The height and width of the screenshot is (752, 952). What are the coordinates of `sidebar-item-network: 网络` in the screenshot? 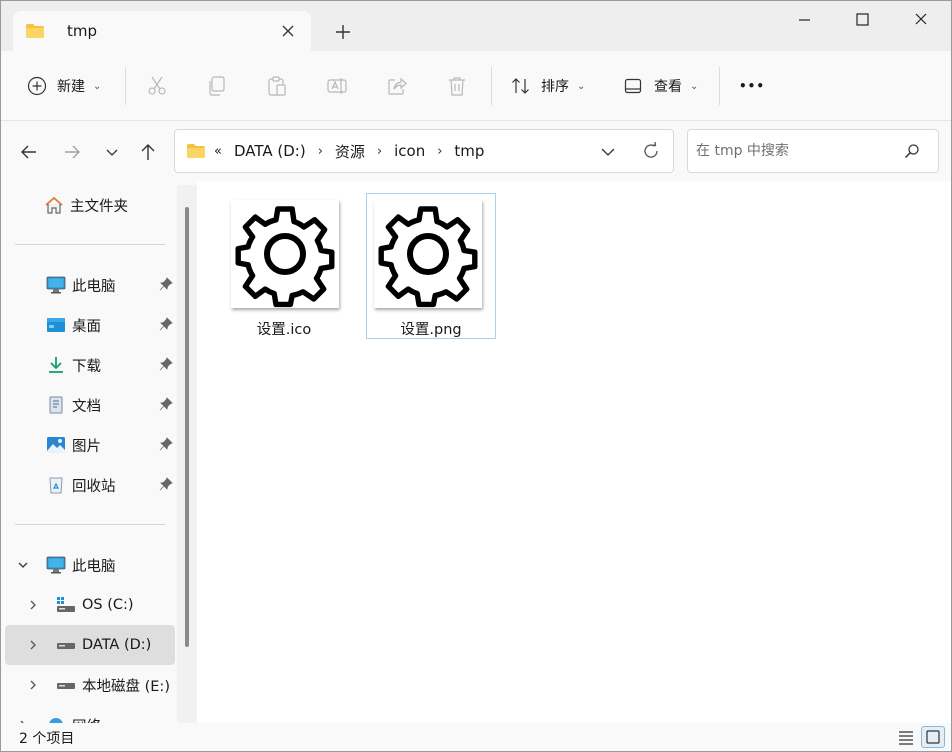 It's located at (90, 714).